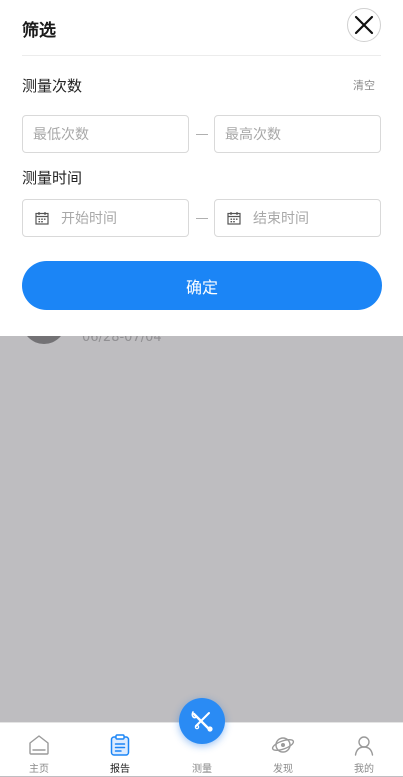  I want to click on tab-report-label: 报告, so click(120, 769).